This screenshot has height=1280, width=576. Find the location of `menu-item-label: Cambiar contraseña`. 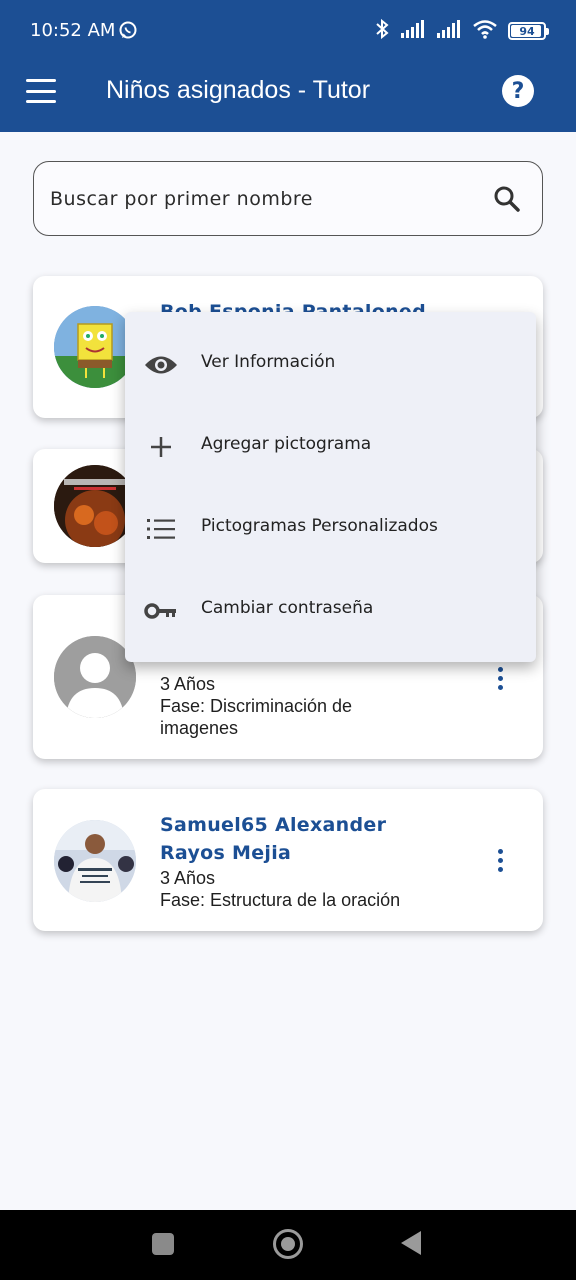

menu-item-label: Cambiar contraseña is located at coordinates (287, 608).